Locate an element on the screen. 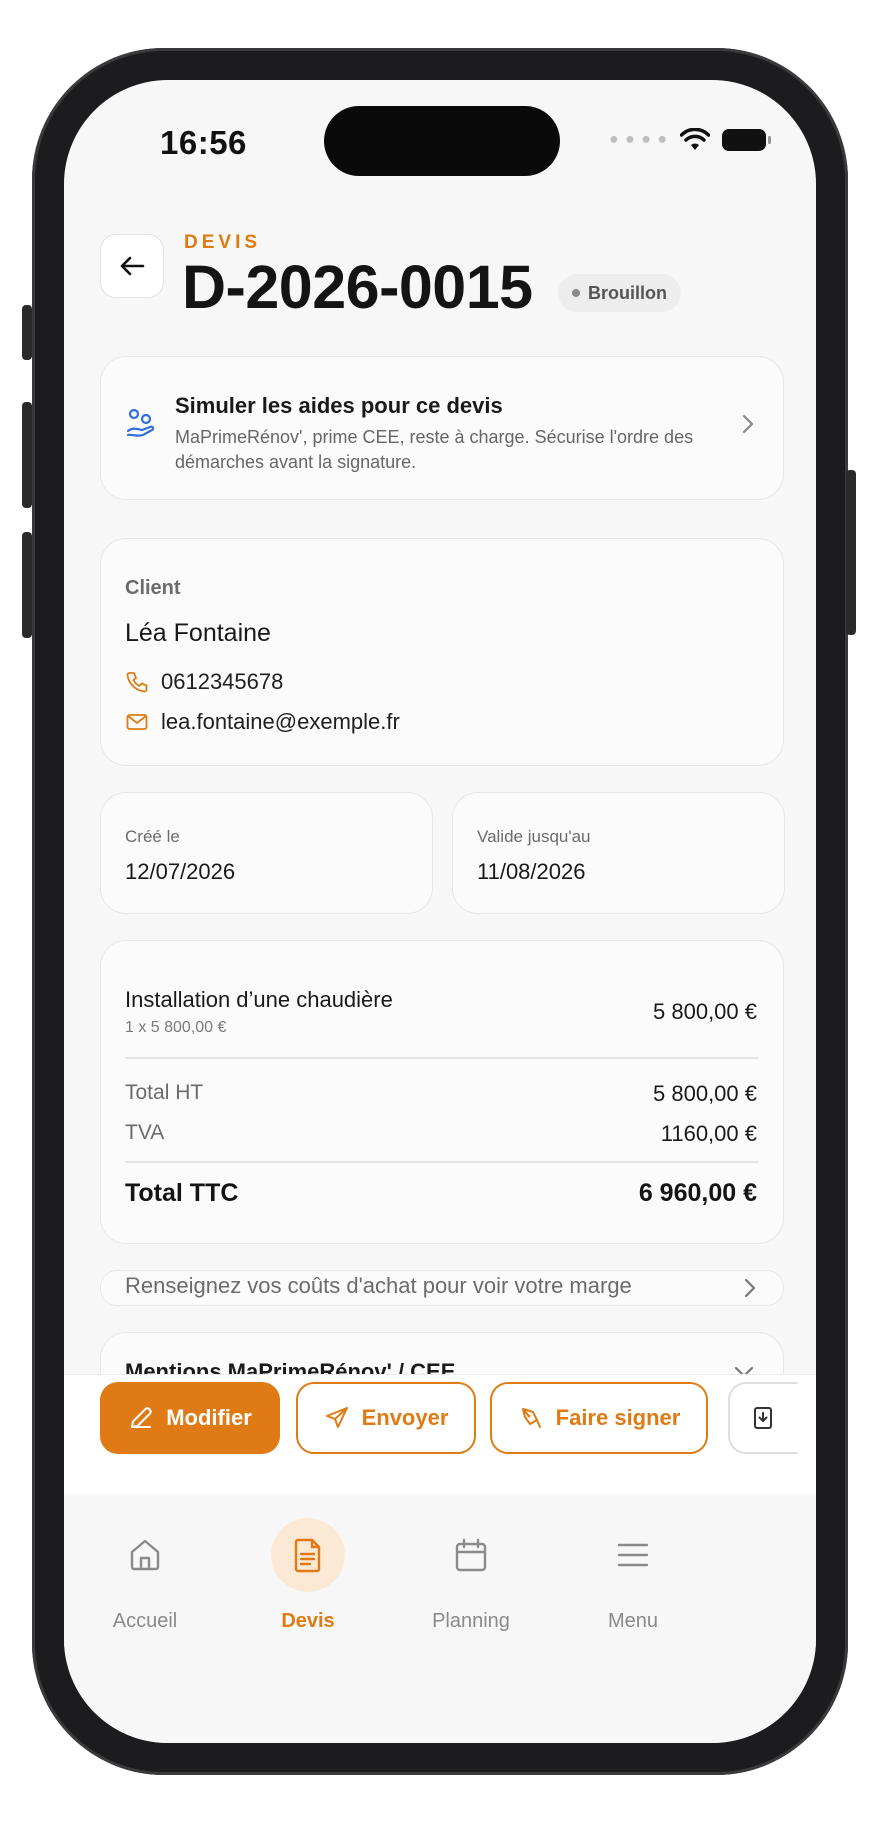 This screenshot has height=1823, width=880. total-ht-label: Total HT is located at coordinates (164, 1092).